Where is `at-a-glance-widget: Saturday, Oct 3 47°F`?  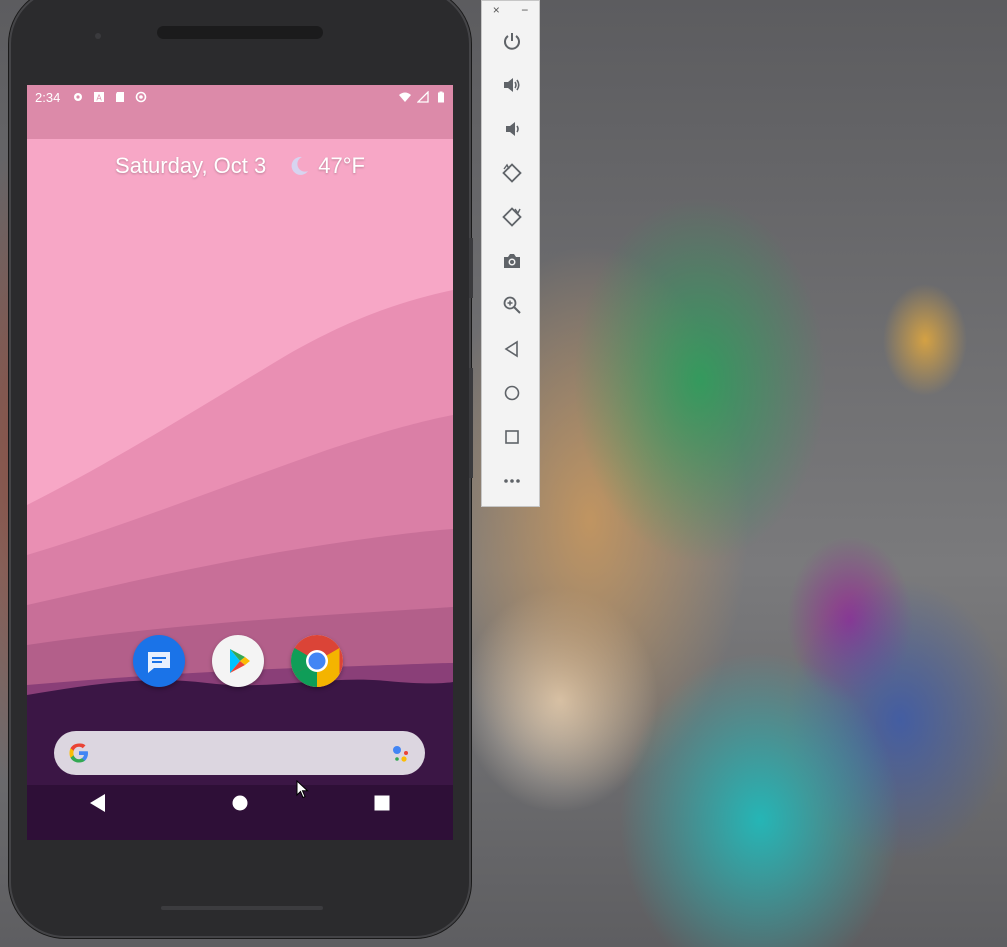 at-a-glance-widget: Saturday, Oct 3 47°F is located at coordinates (240, 166).